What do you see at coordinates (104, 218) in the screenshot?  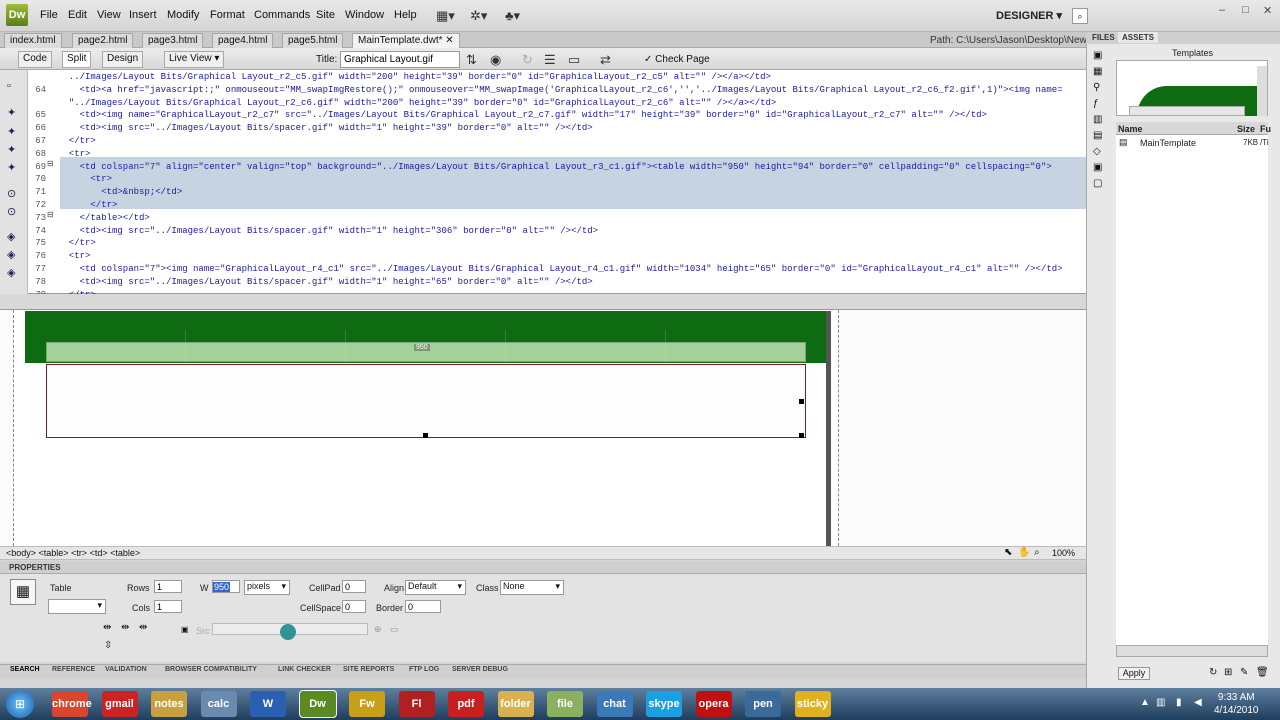 I see `code-line: </table></td>` at bounding box center [104, 218].